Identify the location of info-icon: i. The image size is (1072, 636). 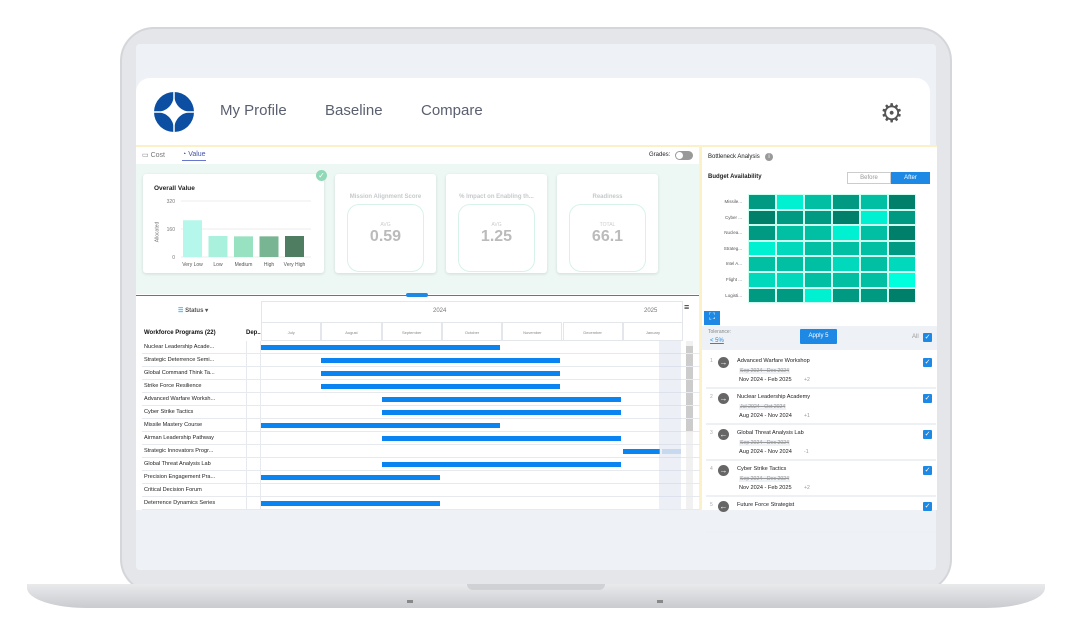
(769, 157).